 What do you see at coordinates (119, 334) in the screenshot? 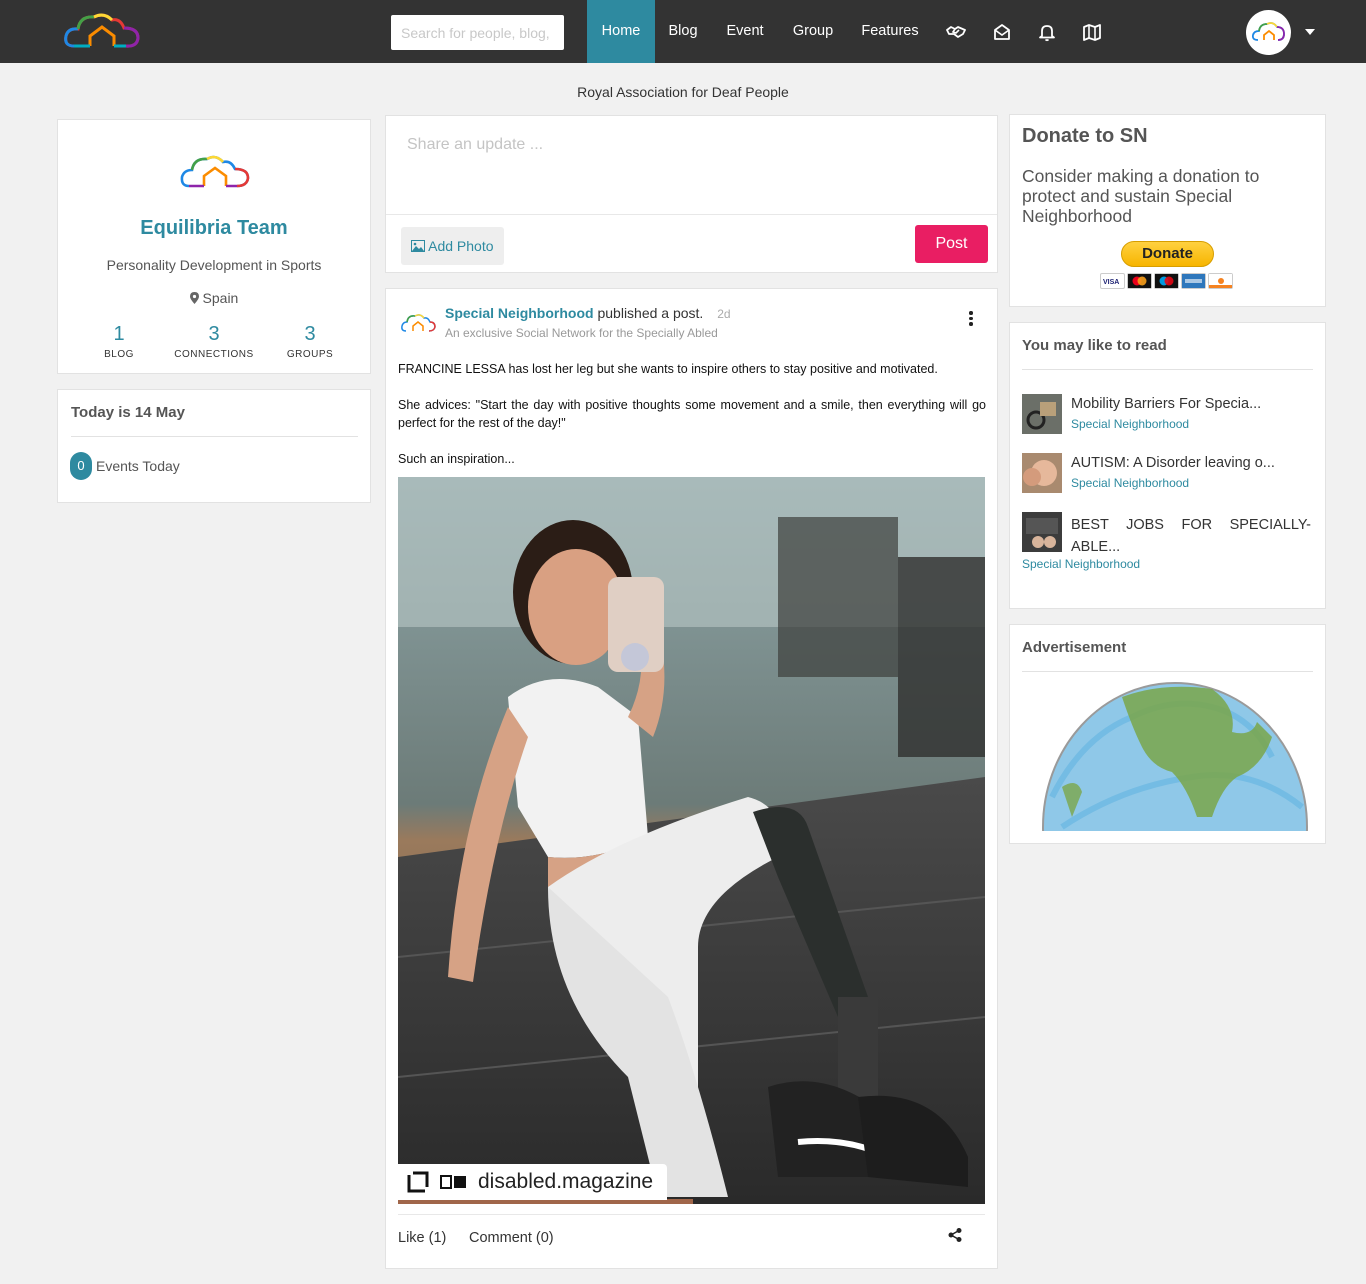
I see `stat-blog-value: 1` at bounding box center [119, 334].